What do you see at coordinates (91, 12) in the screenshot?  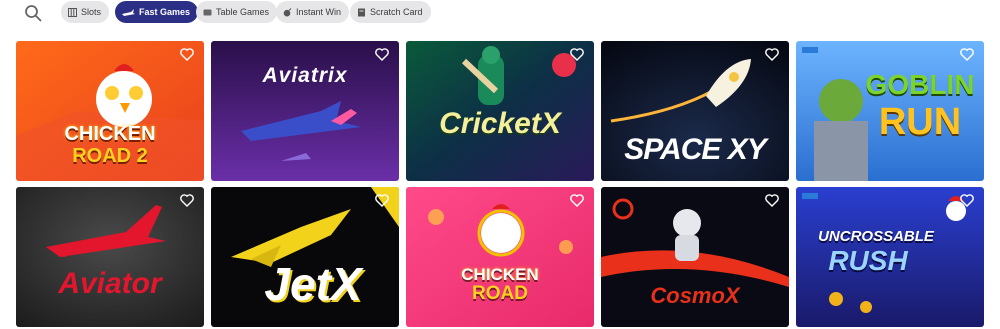 I see `filter-chip-label: Slots` at bounding box center [91, 12].